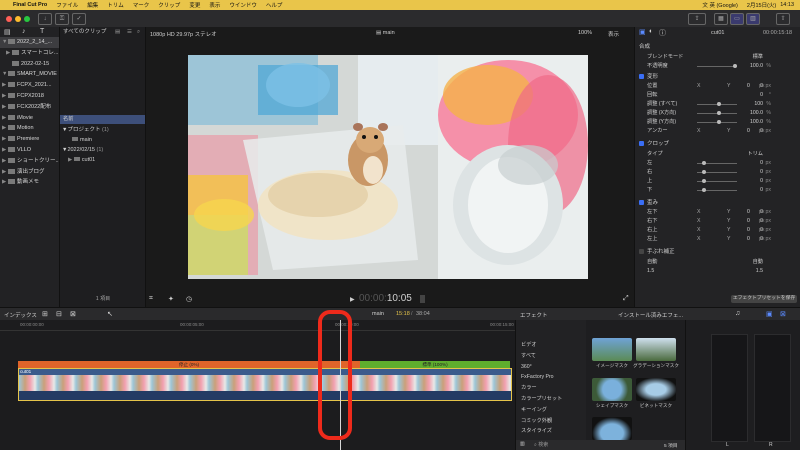 The image size is (800, 450). What do you see at coordinates (613, 34) in the screenshot?
I see `view-dropdown: 表示` at bounding box center [613, 34].